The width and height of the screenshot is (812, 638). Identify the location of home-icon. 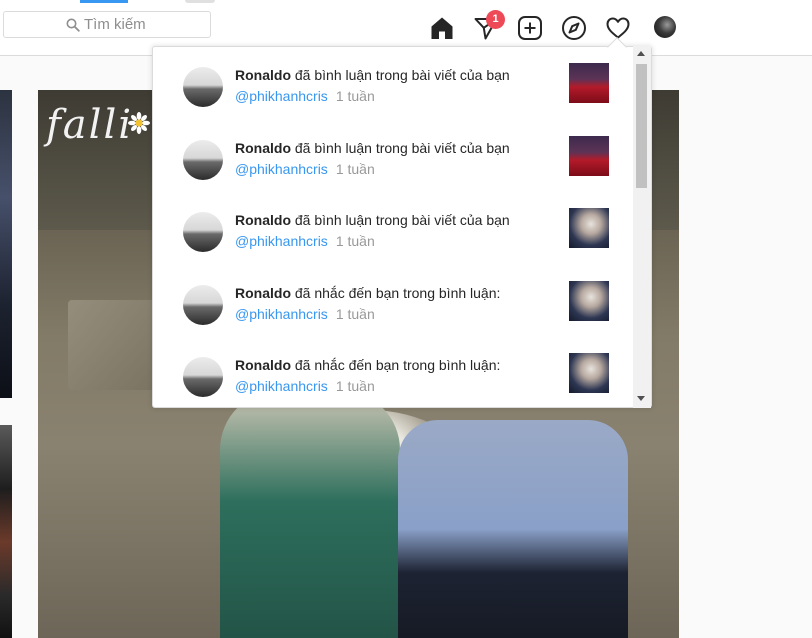
(442, 28).